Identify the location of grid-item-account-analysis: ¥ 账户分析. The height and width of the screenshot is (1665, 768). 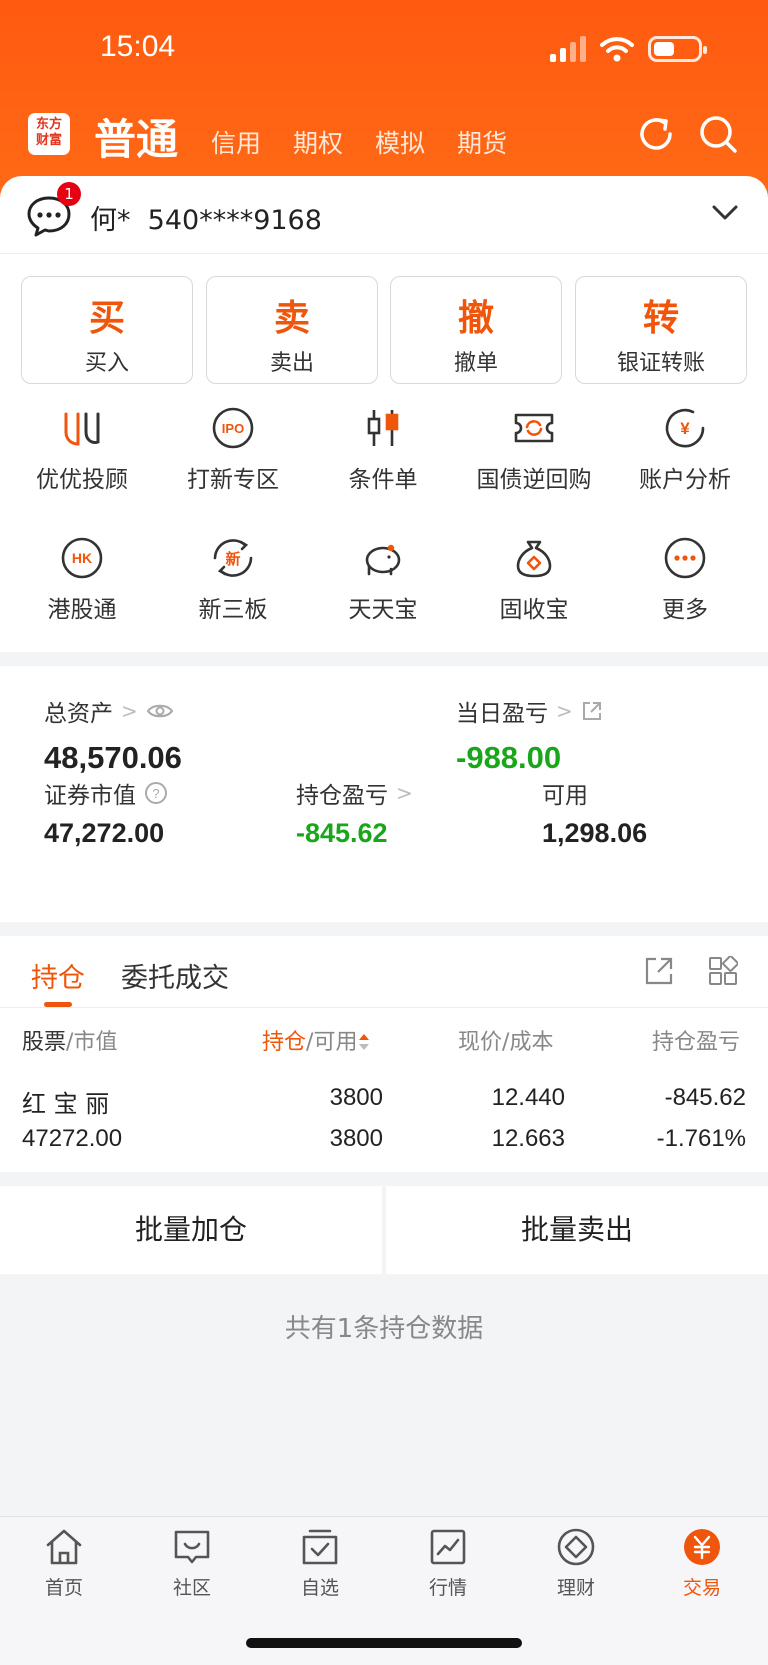
(685, 450).